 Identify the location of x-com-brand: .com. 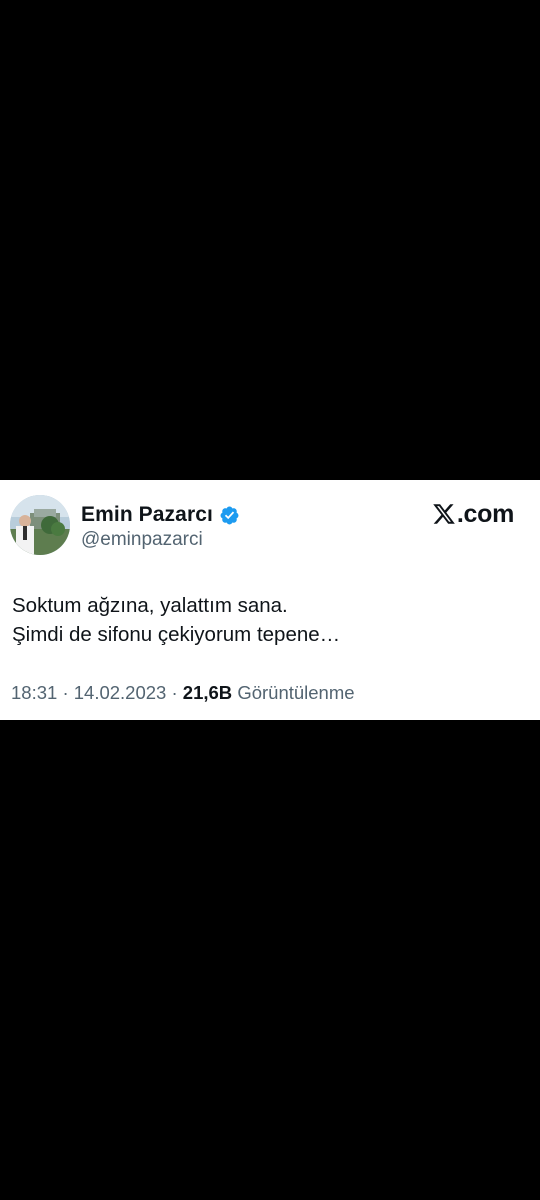
(473, 514).